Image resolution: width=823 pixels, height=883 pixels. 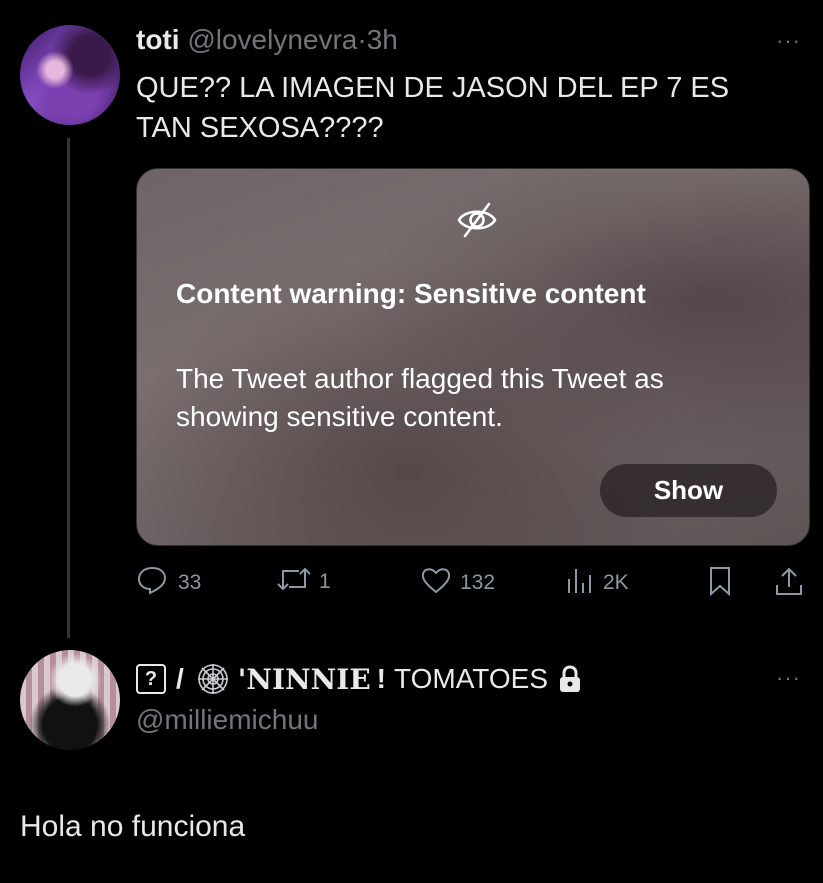 I want to click on share-icon, so click(x=789, y=584).